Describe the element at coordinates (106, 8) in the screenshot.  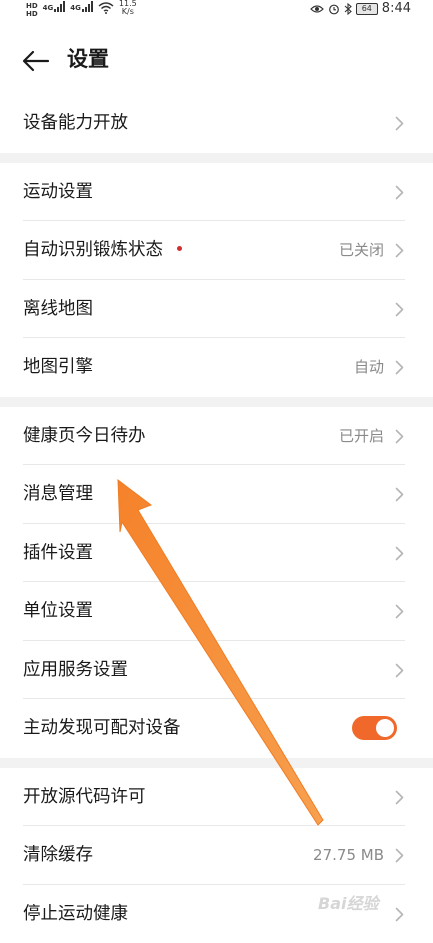
I see `wifi-icon` at that location.